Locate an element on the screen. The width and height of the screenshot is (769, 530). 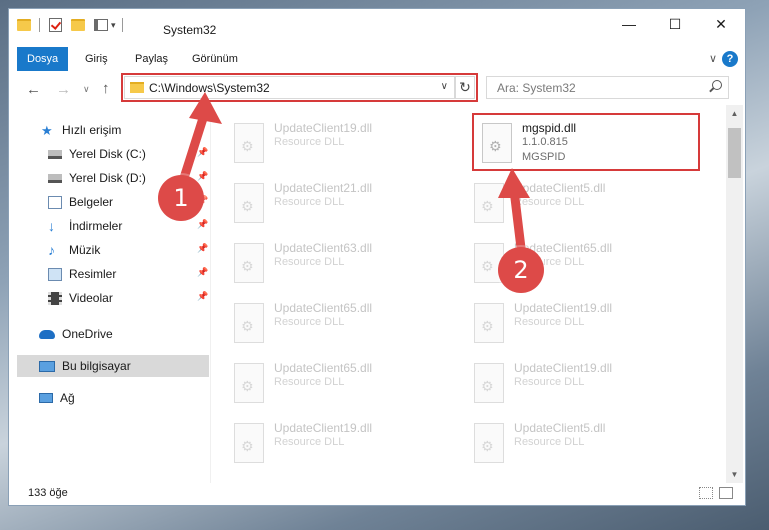
step1-badge: 1 is located at coordinates (181, 198).